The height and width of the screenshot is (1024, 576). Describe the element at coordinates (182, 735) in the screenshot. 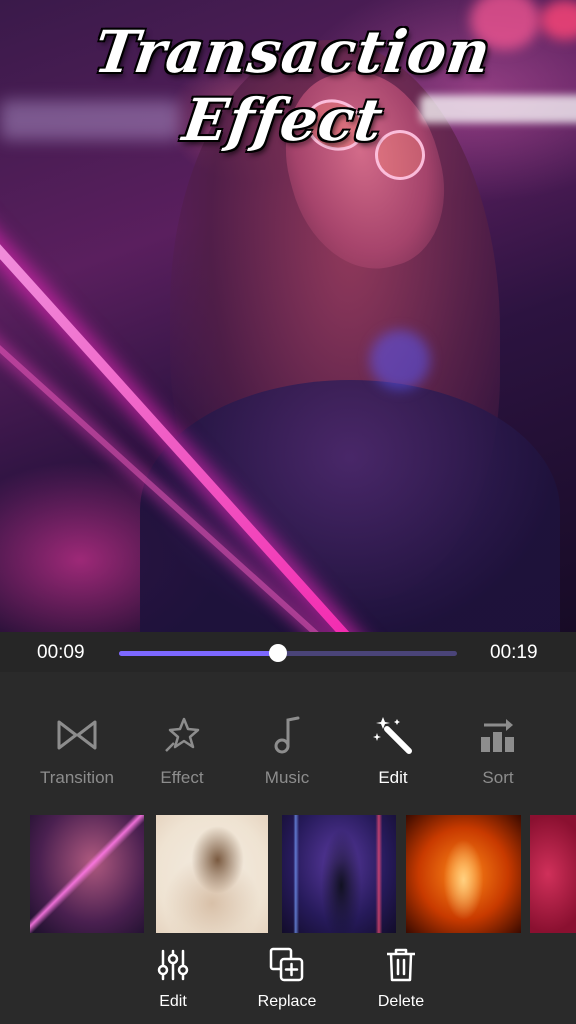

I see `effect-star-icon` at that location.